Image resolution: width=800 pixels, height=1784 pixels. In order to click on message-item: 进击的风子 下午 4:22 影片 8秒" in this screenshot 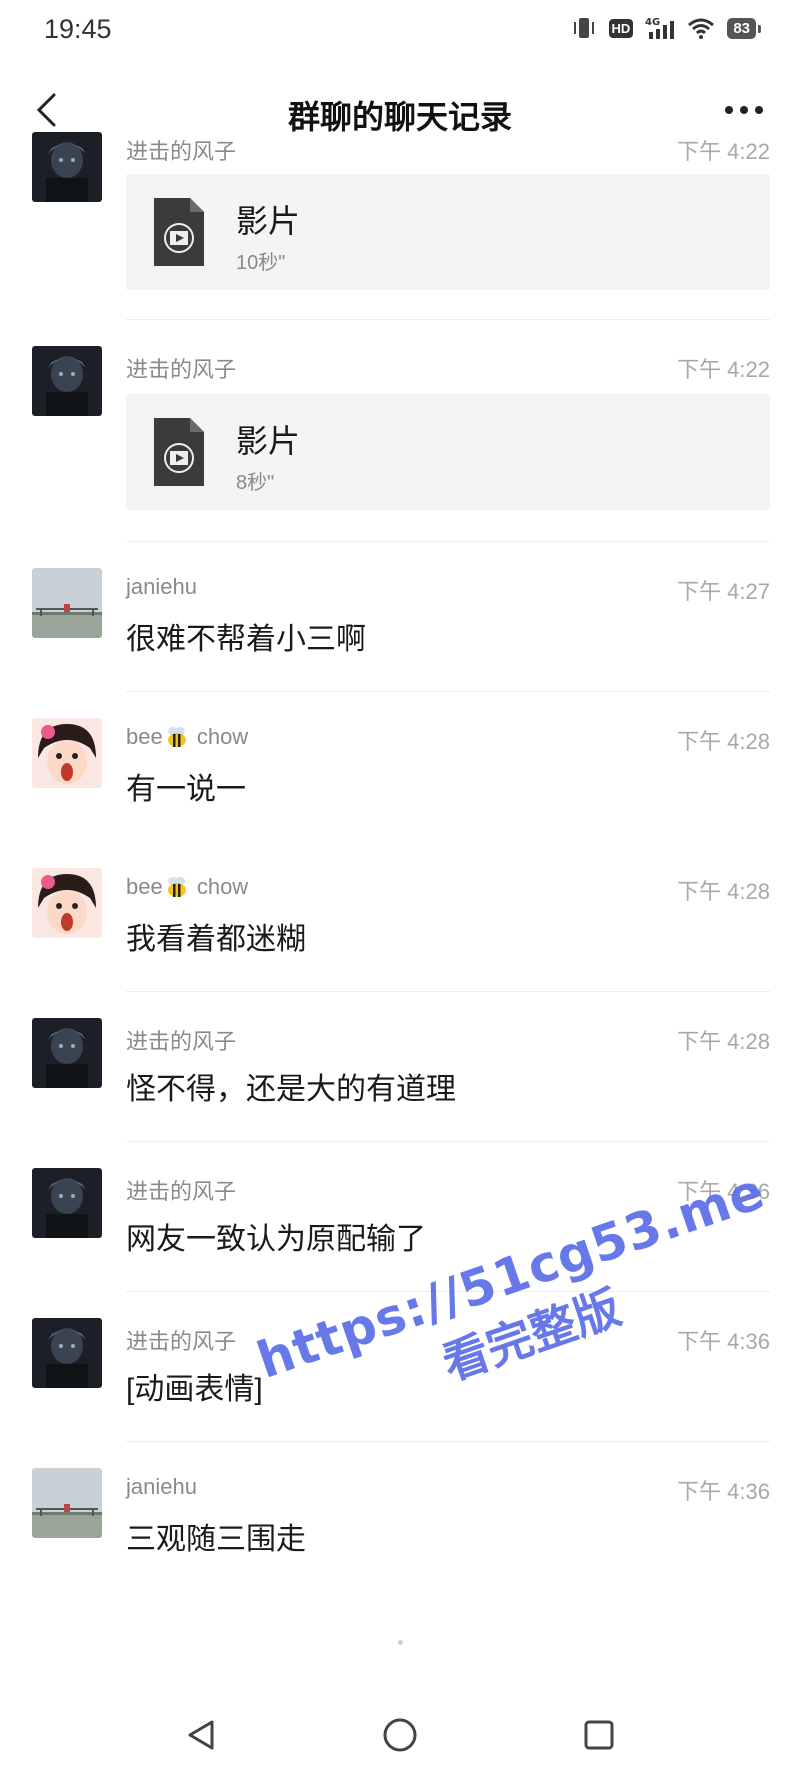, I will do `click(400, 431)`.